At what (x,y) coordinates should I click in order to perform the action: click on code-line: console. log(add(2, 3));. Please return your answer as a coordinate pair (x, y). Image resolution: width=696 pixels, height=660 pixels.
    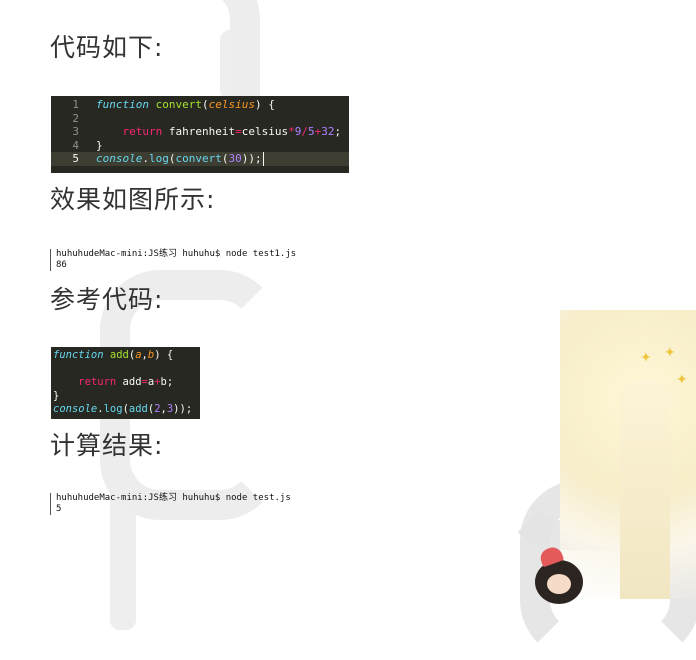
    Looking at the image, I should click on (126, 410).